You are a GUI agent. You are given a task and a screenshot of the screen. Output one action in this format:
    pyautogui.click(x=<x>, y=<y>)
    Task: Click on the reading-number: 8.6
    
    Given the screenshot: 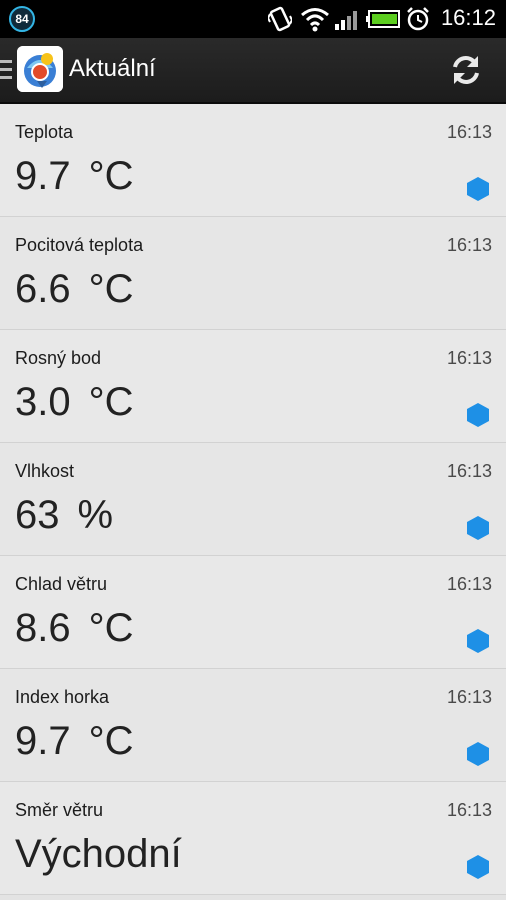 What is the action you would take?
    pyautogui.click(x=43, y=628)
    